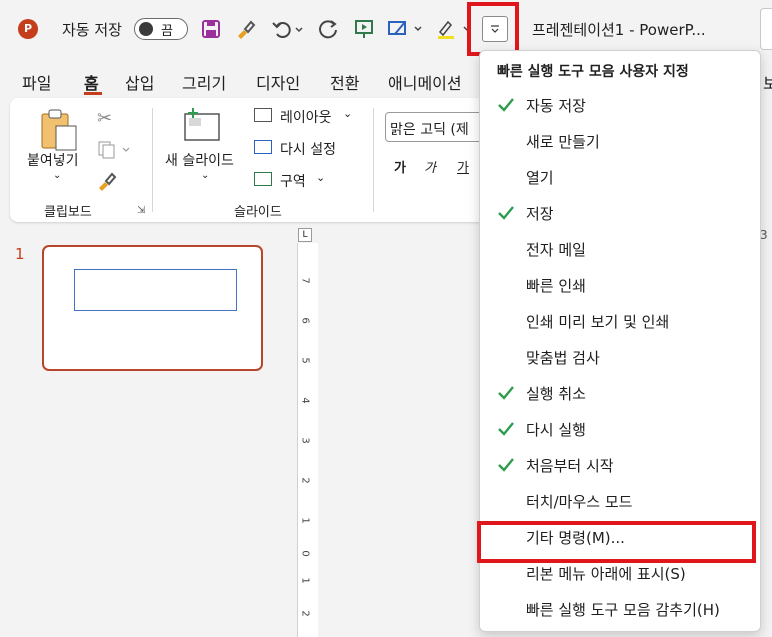 The height and width of the screenshot is (637, 772). What do you see at coordinates (53, 161) in the screenshot?
I see `paste-label: 붙여넣기` at bounding box center [53, 161].